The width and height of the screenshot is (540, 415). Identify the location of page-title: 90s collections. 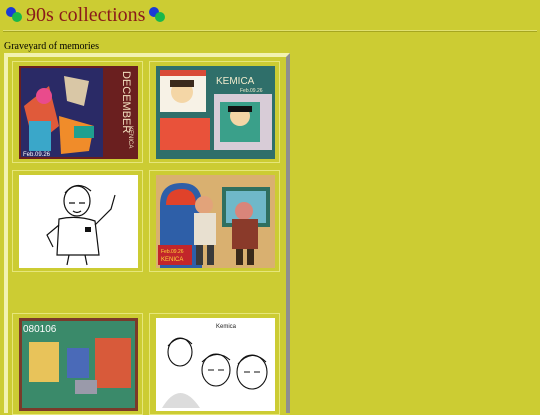
(86, 15).